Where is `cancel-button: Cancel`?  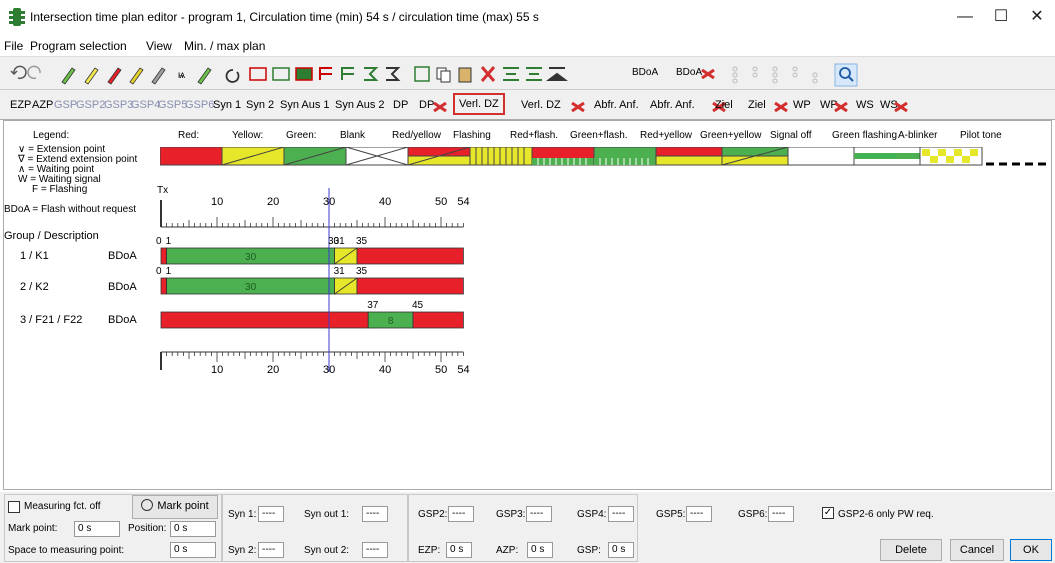 cancel-button: Cancel is located at coordinates (977, 550).